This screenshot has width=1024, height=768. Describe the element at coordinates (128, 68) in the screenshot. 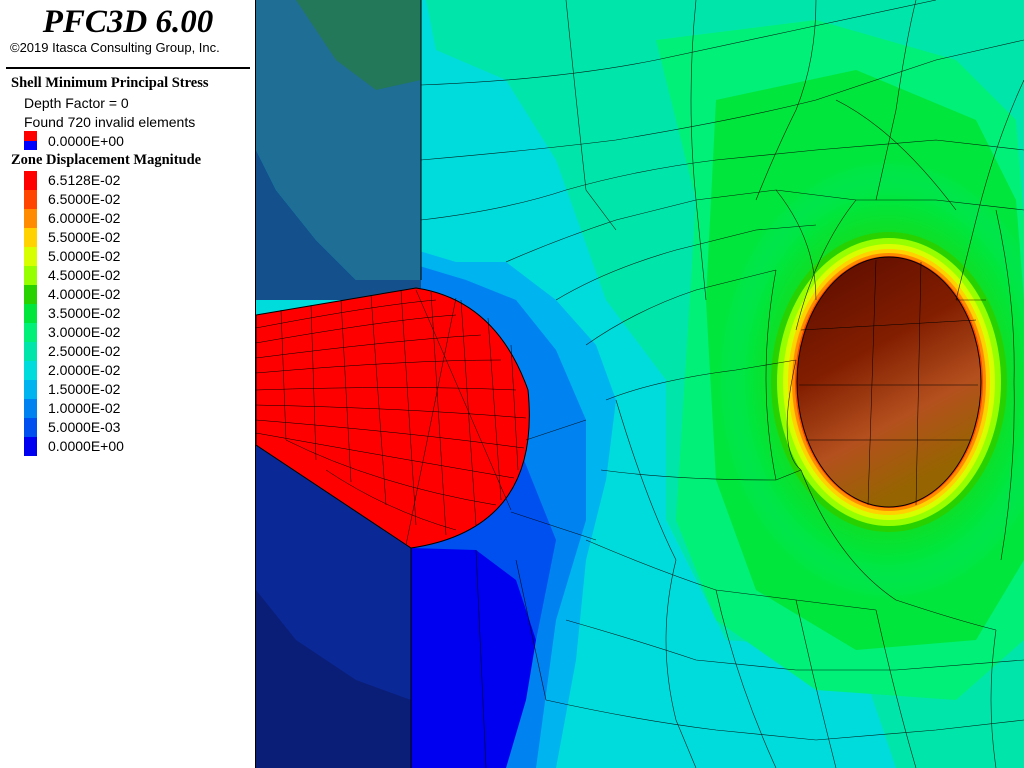

I see `title-divider` at that location.